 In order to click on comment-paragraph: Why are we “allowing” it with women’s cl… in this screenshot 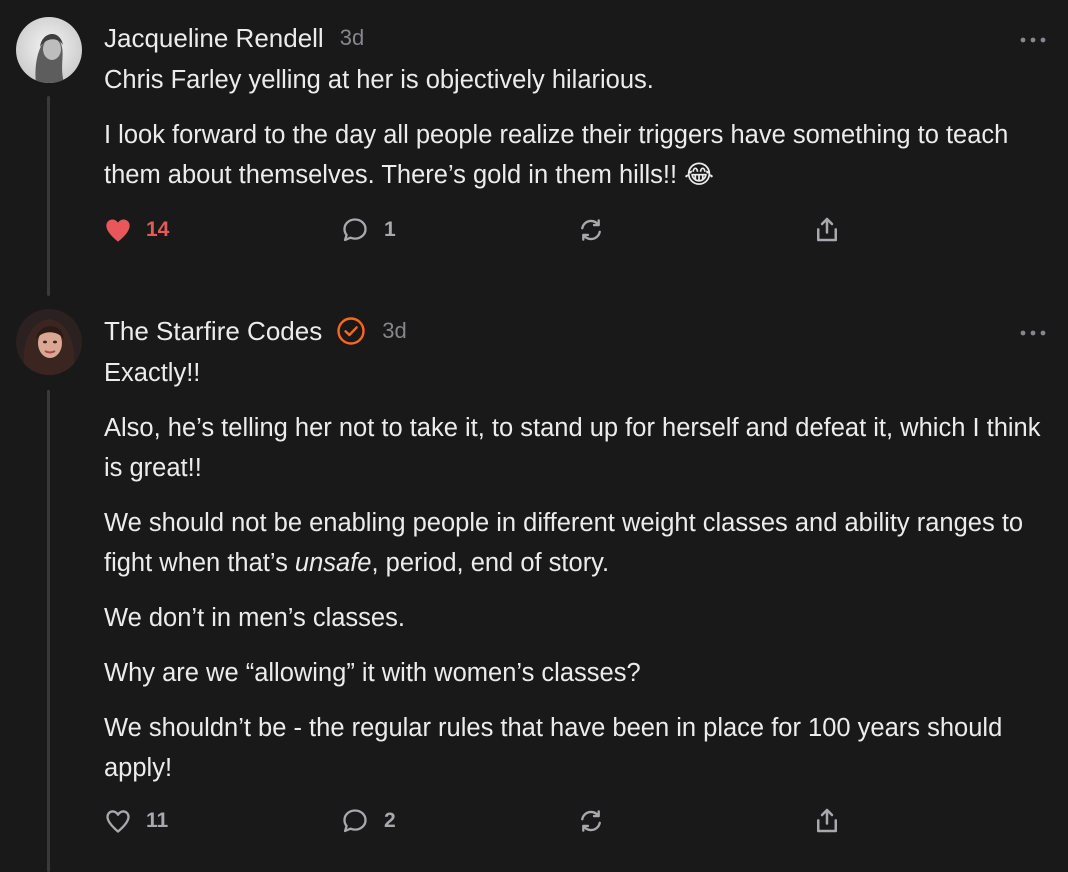, I will do `click(372, 673)`.